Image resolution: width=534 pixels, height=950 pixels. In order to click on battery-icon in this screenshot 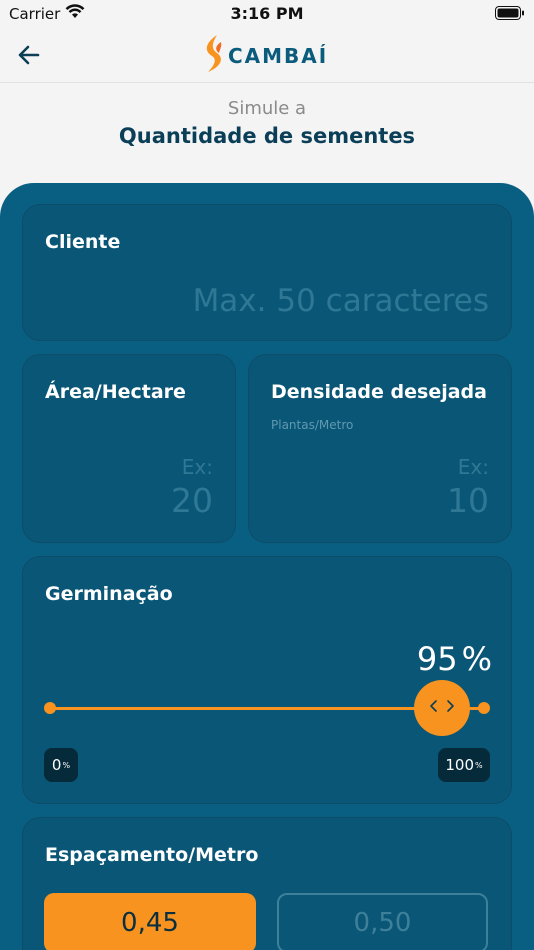, I will do `click(510, 15)`.